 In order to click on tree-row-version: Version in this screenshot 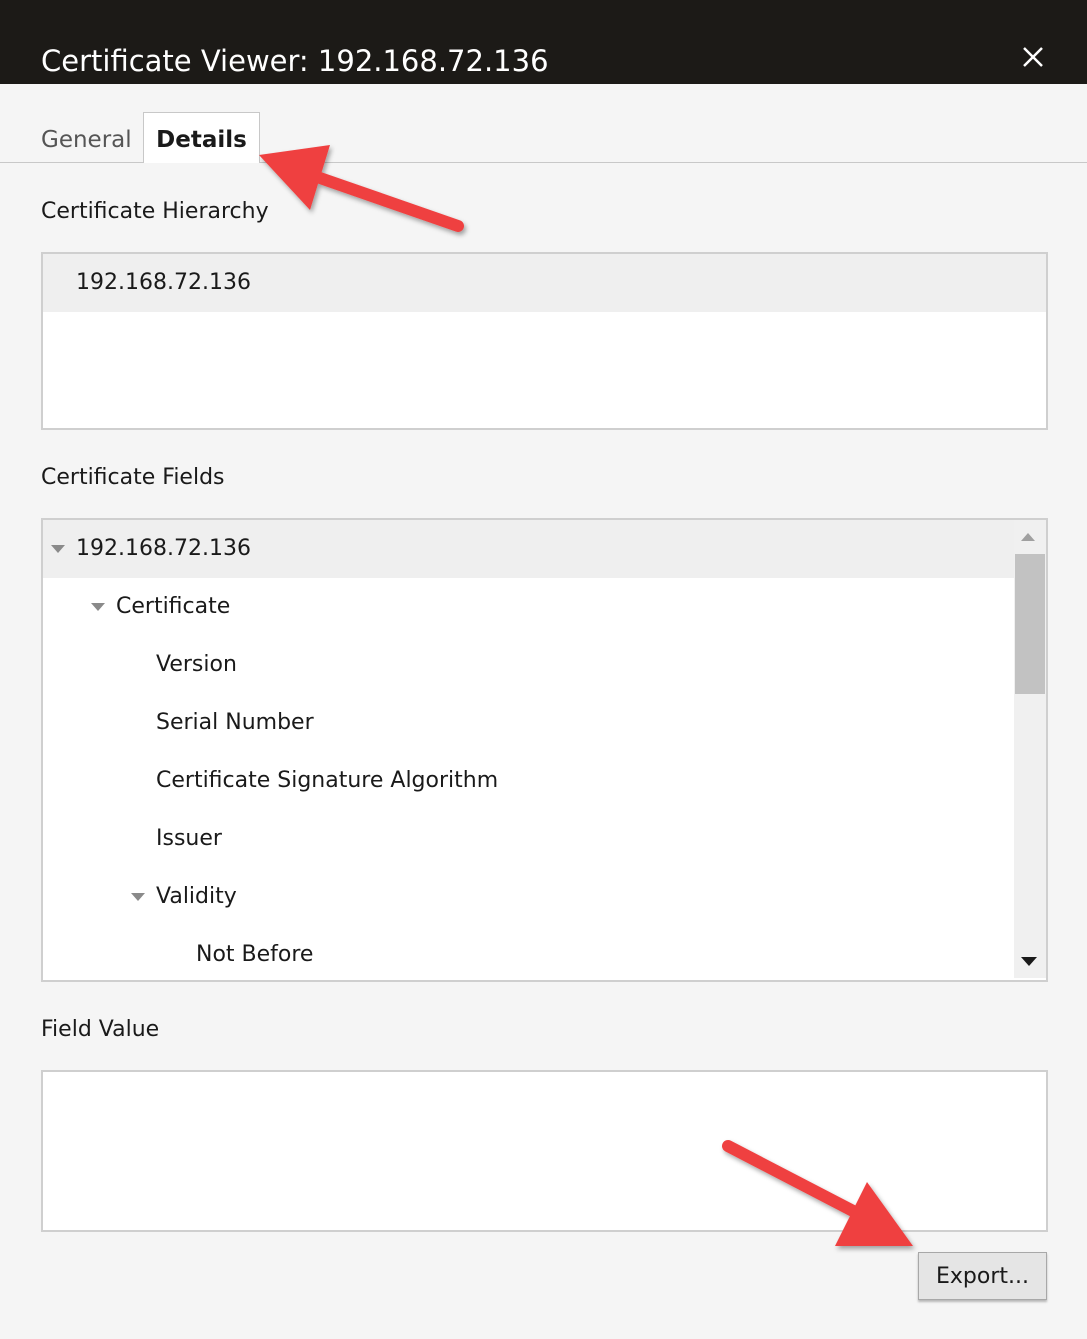, I will do `click(528, 665)`.